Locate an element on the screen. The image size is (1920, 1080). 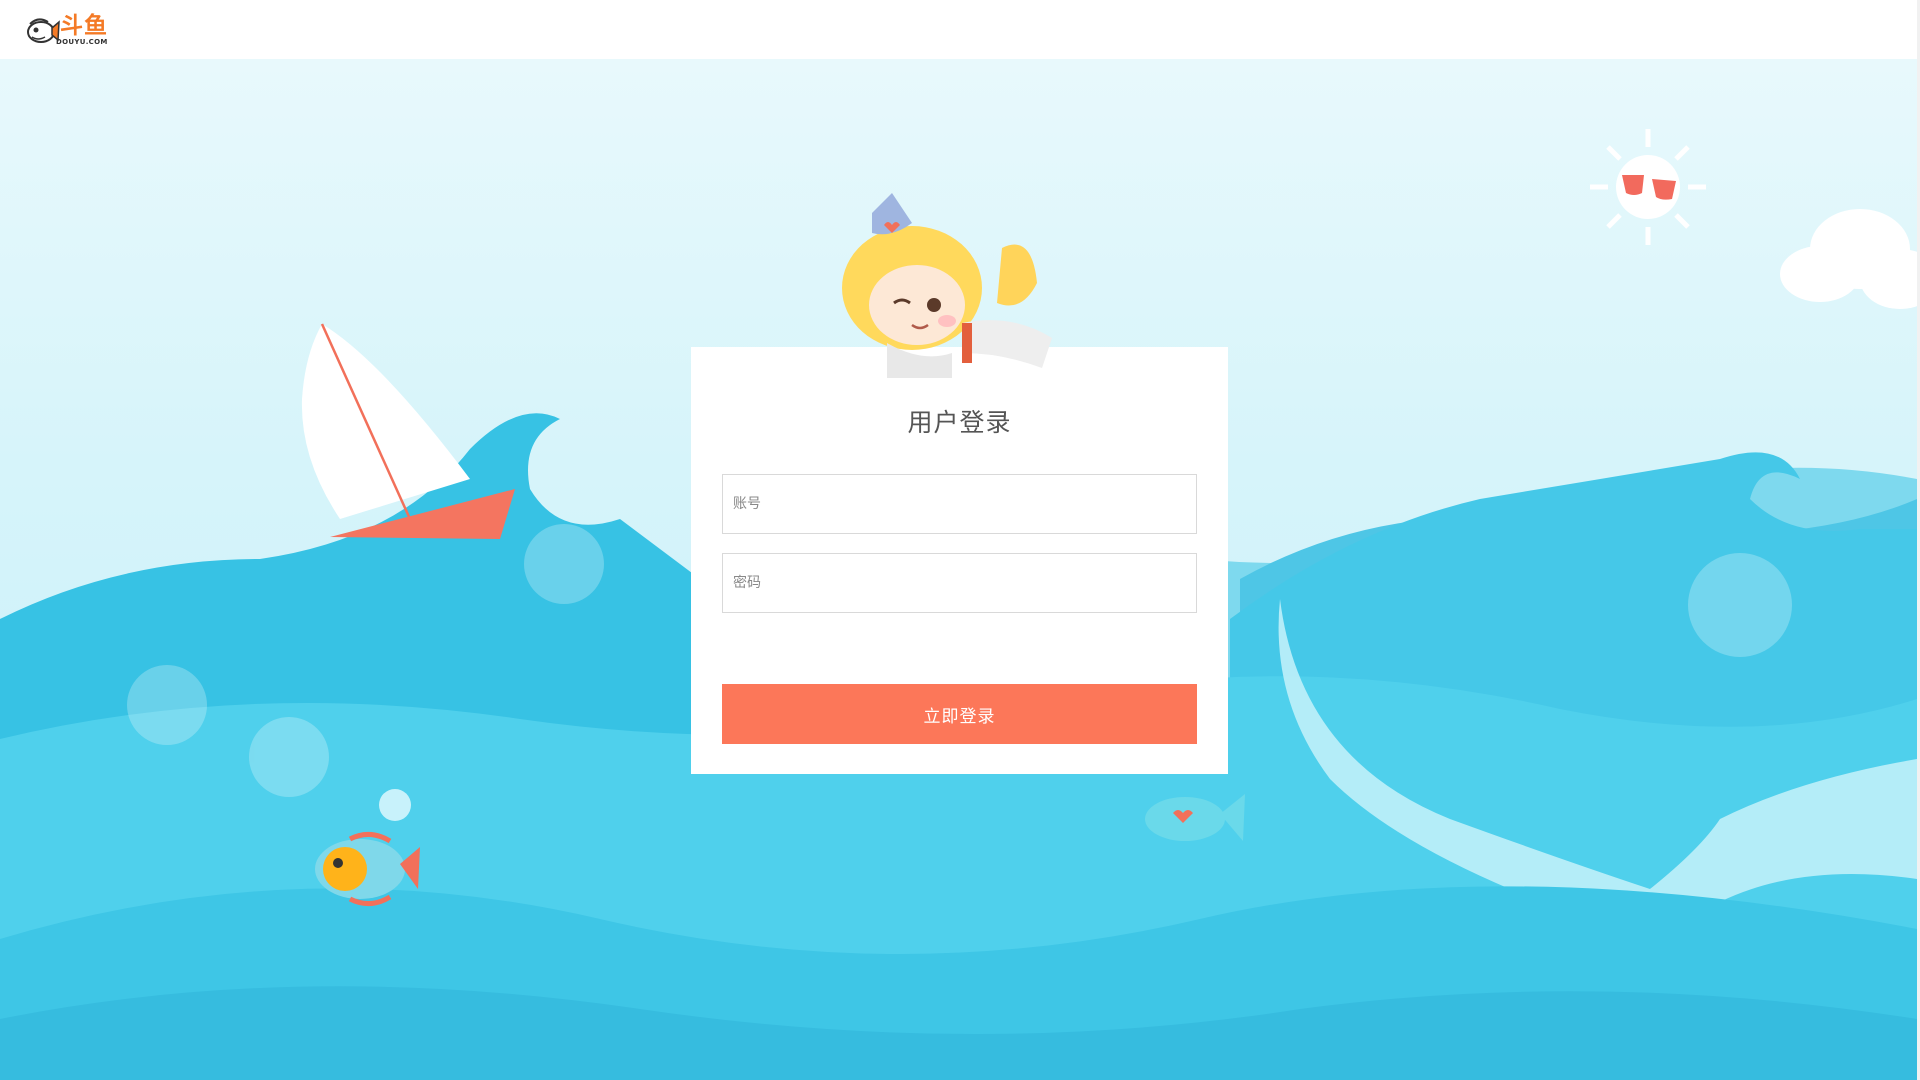
small-bubble is located at coordinates (395, 805).